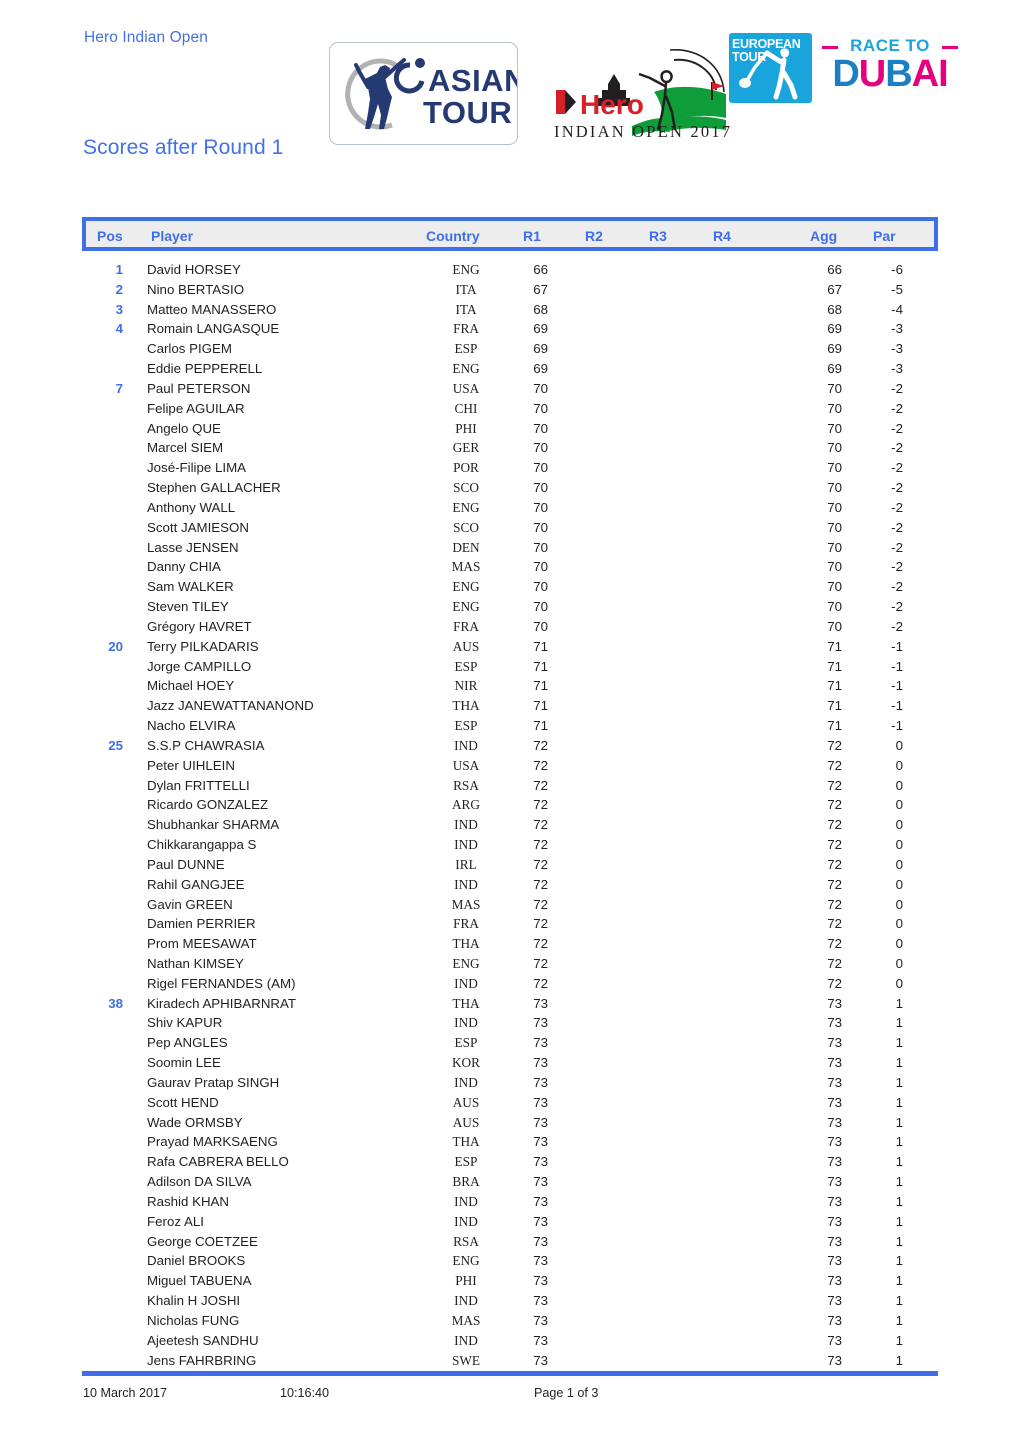  Describe the element at coordinates (510, 706) in the screenshot. I see `table-row: Jazz JANEWATTANANOND THA 71 71 -1` at that location.